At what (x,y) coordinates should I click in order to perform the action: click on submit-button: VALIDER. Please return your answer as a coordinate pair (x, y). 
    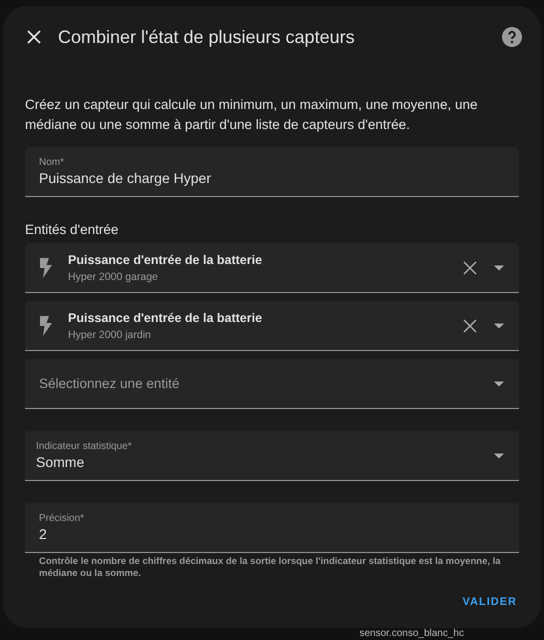
    Looking at the image, I should click on (489, 602).